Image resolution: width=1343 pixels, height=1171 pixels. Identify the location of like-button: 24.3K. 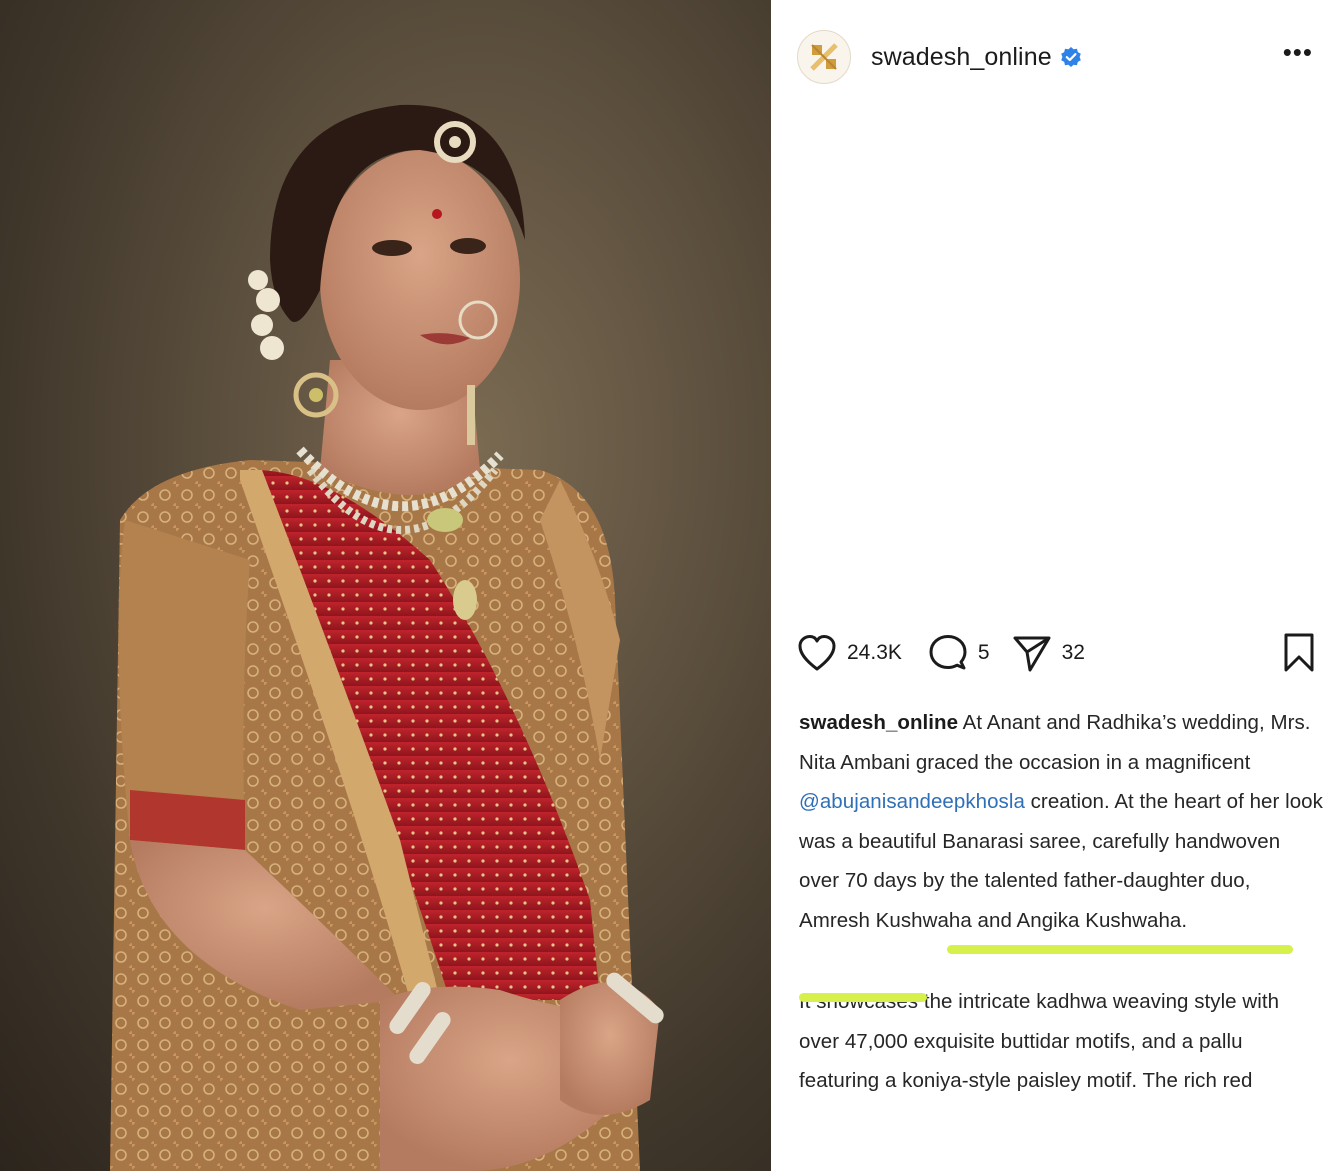
(849, 653).